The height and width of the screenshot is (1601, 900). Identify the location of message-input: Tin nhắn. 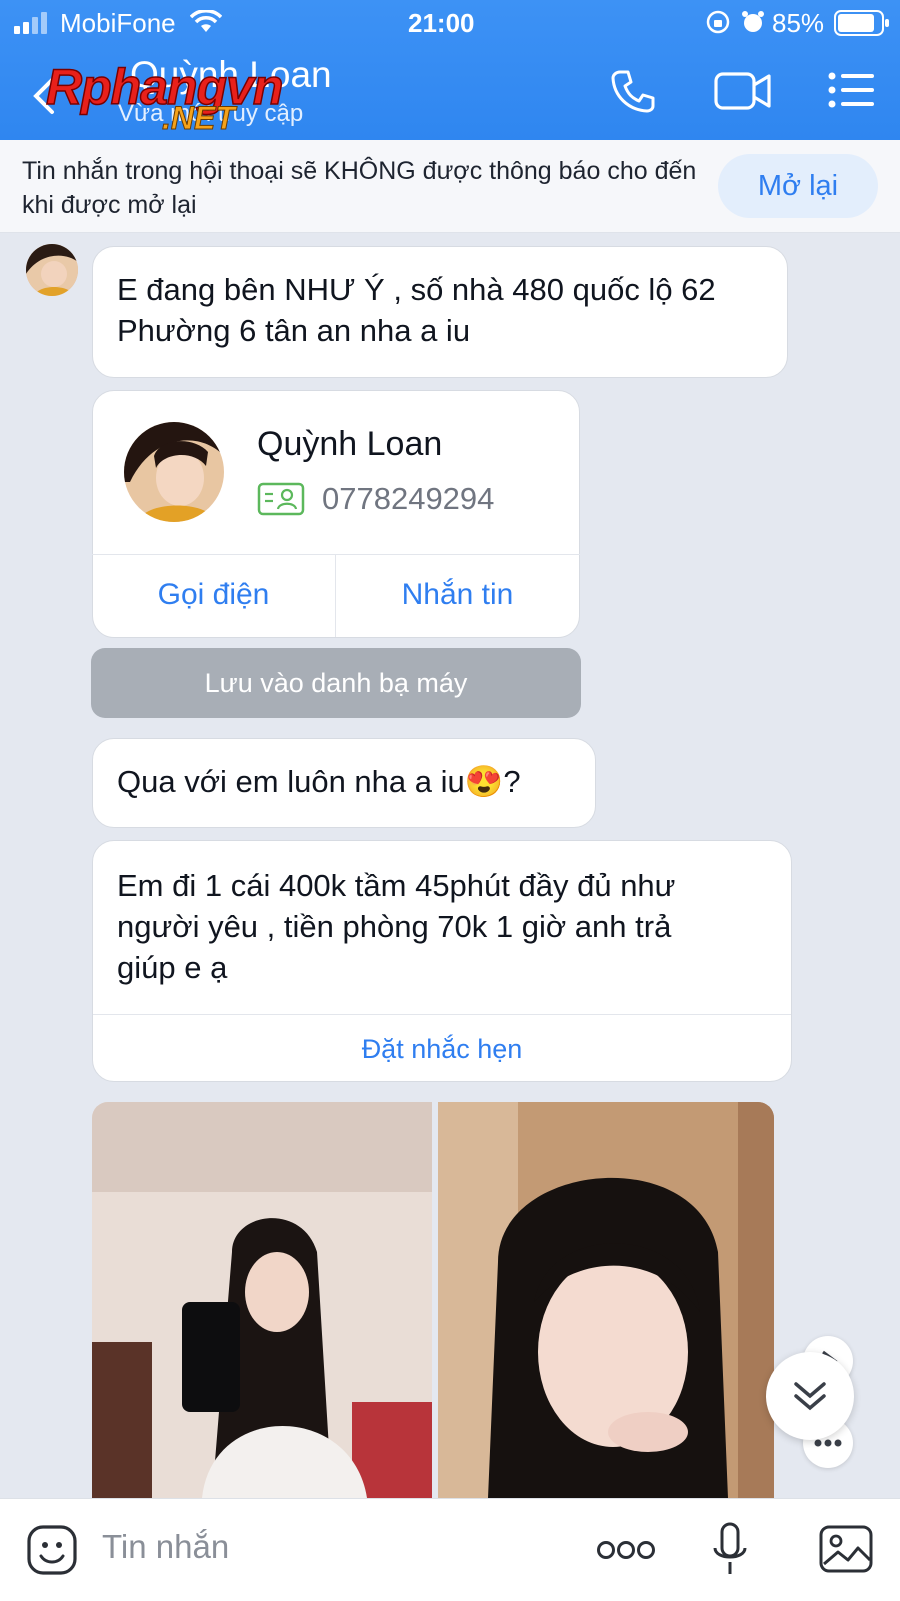
(165, 1547).